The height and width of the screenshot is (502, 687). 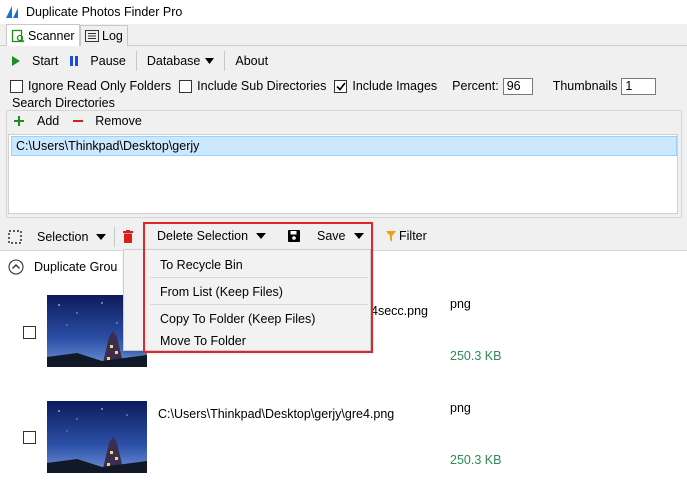 What do you see at coordinates (76, 267) in the screenshot?
I see `duplicate-group-label: Duplicate Grou` at bounding box center [76, 267].